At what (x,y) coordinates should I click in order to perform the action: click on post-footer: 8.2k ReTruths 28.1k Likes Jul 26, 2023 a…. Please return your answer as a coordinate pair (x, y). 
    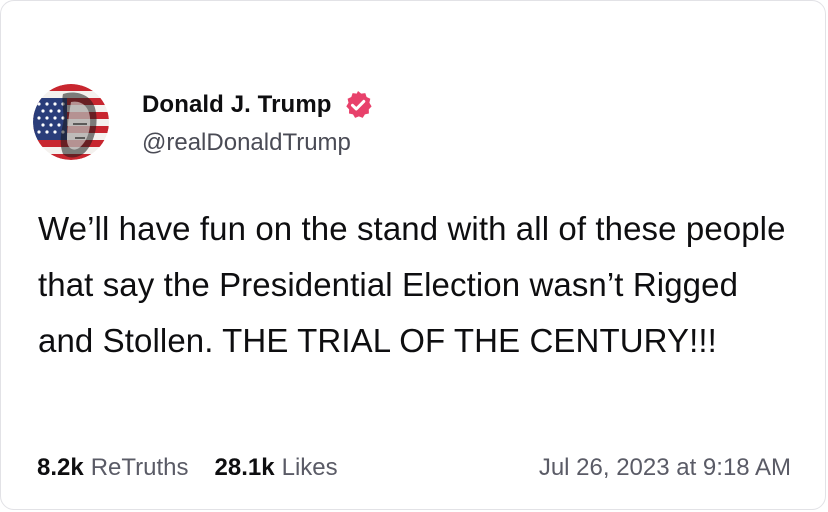
    Looking at the image, I should click on (414, 468).